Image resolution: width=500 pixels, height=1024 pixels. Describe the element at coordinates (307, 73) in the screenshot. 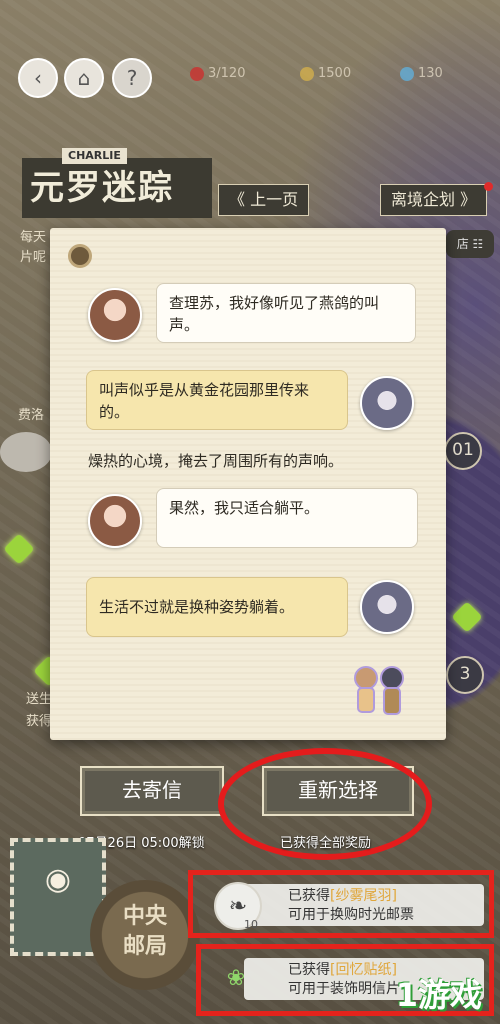

I see `coin-icon` at that location.